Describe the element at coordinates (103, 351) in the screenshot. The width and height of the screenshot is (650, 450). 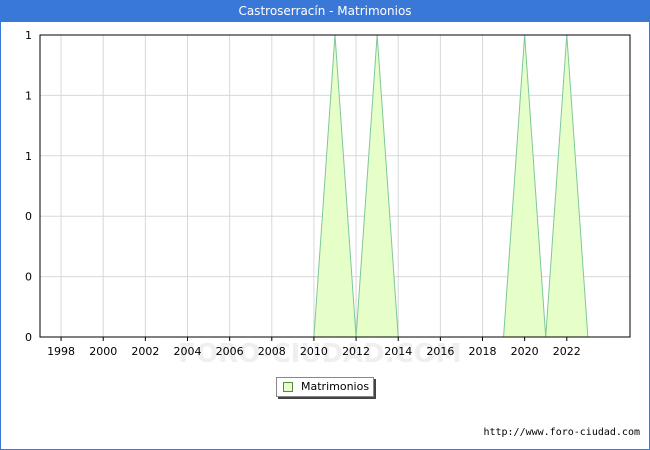
I see `x-tick-label: 2000` at that location.